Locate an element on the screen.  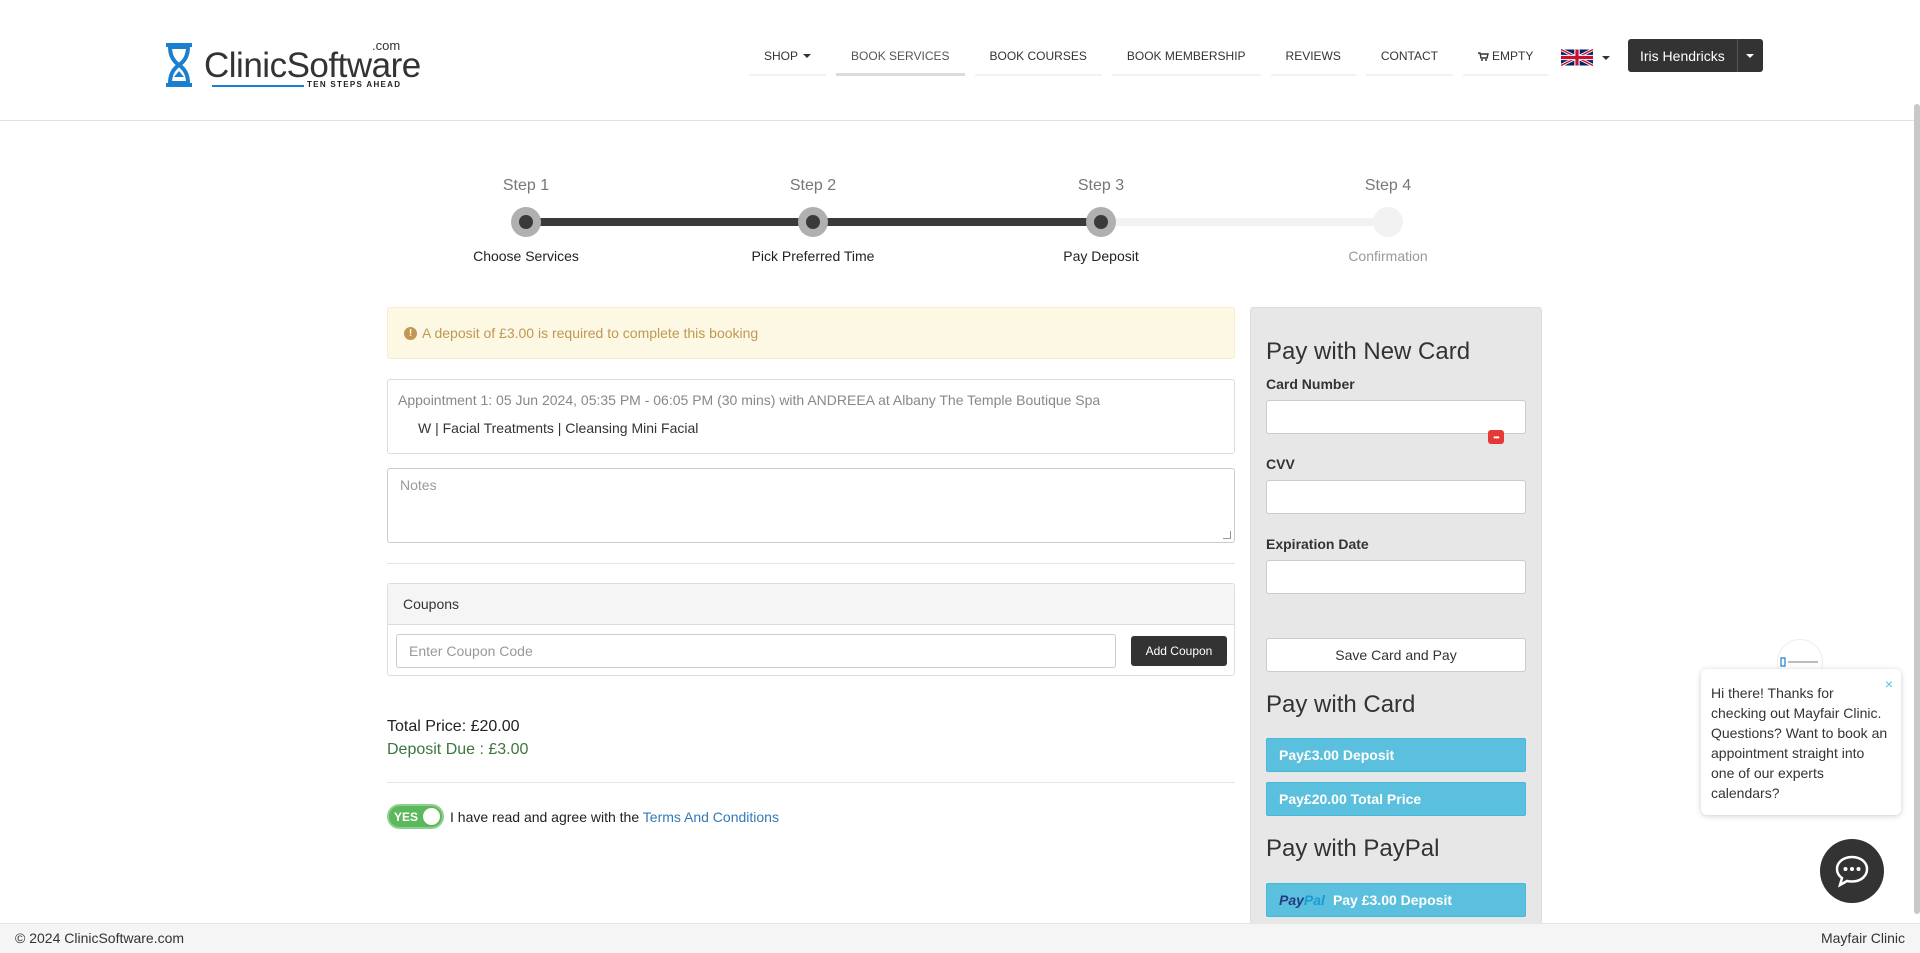
footer-clinic-name: Mayfair Clinic is located at coordinates (1862, 938).